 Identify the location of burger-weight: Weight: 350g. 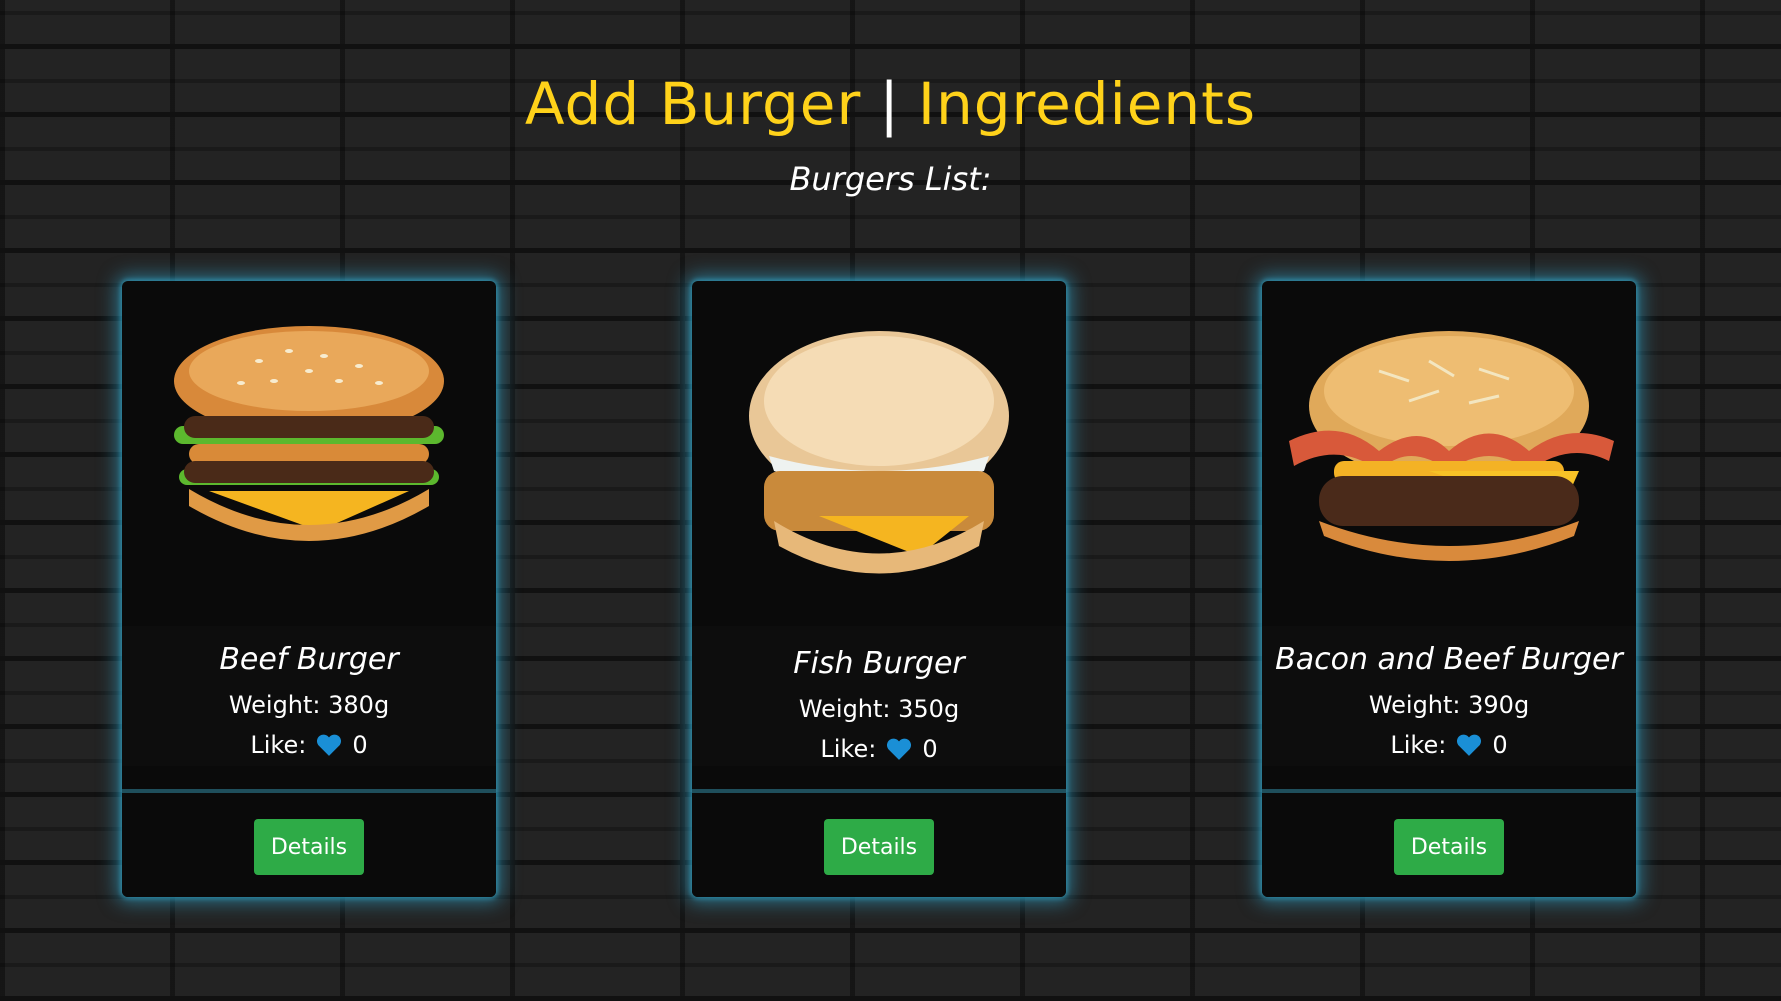
(879, 709).